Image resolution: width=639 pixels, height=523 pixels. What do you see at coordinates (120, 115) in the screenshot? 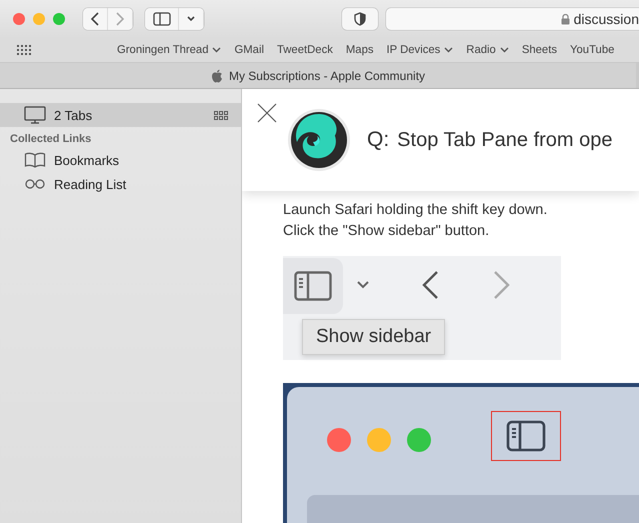
I see `sidebar-item: 2 Tabs` at bounding box center [120, 115].